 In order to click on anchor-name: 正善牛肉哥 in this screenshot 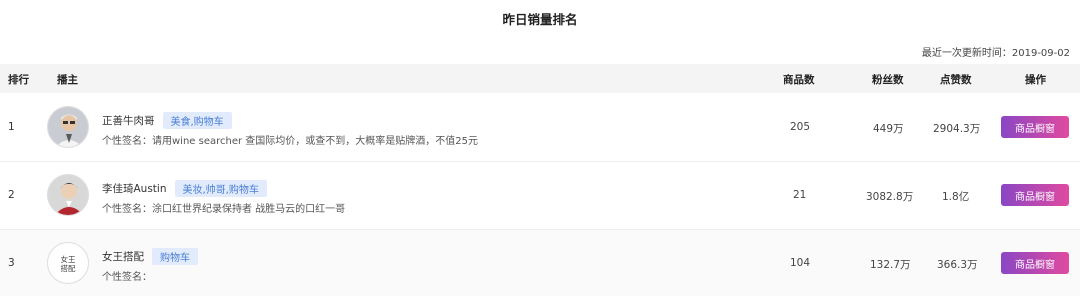, I will do `click(128, 120)`.